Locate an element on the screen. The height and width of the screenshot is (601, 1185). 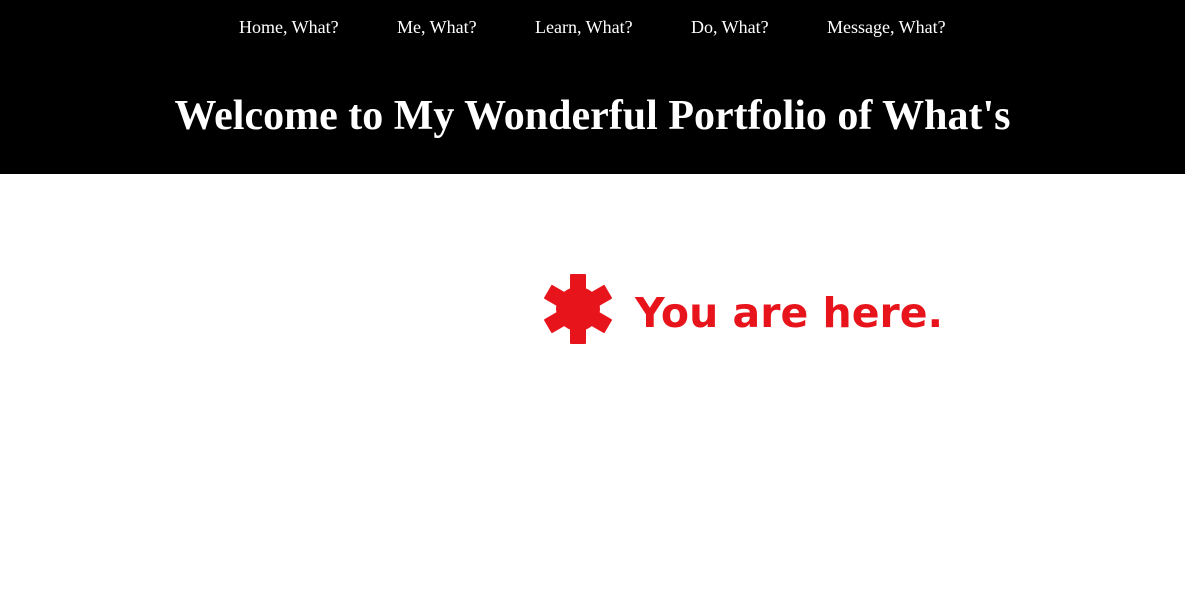
asterisk-marker-icon is located at coordinates (578, 309).